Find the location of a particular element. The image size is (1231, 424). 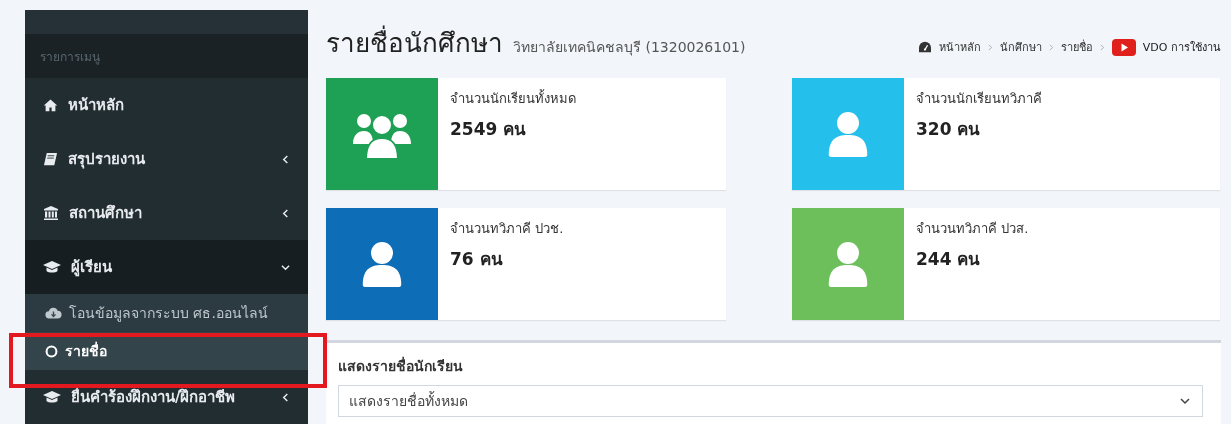

stat-label: จำนวนทวิภาคี ปวช. is located at coordinates (507, 229).